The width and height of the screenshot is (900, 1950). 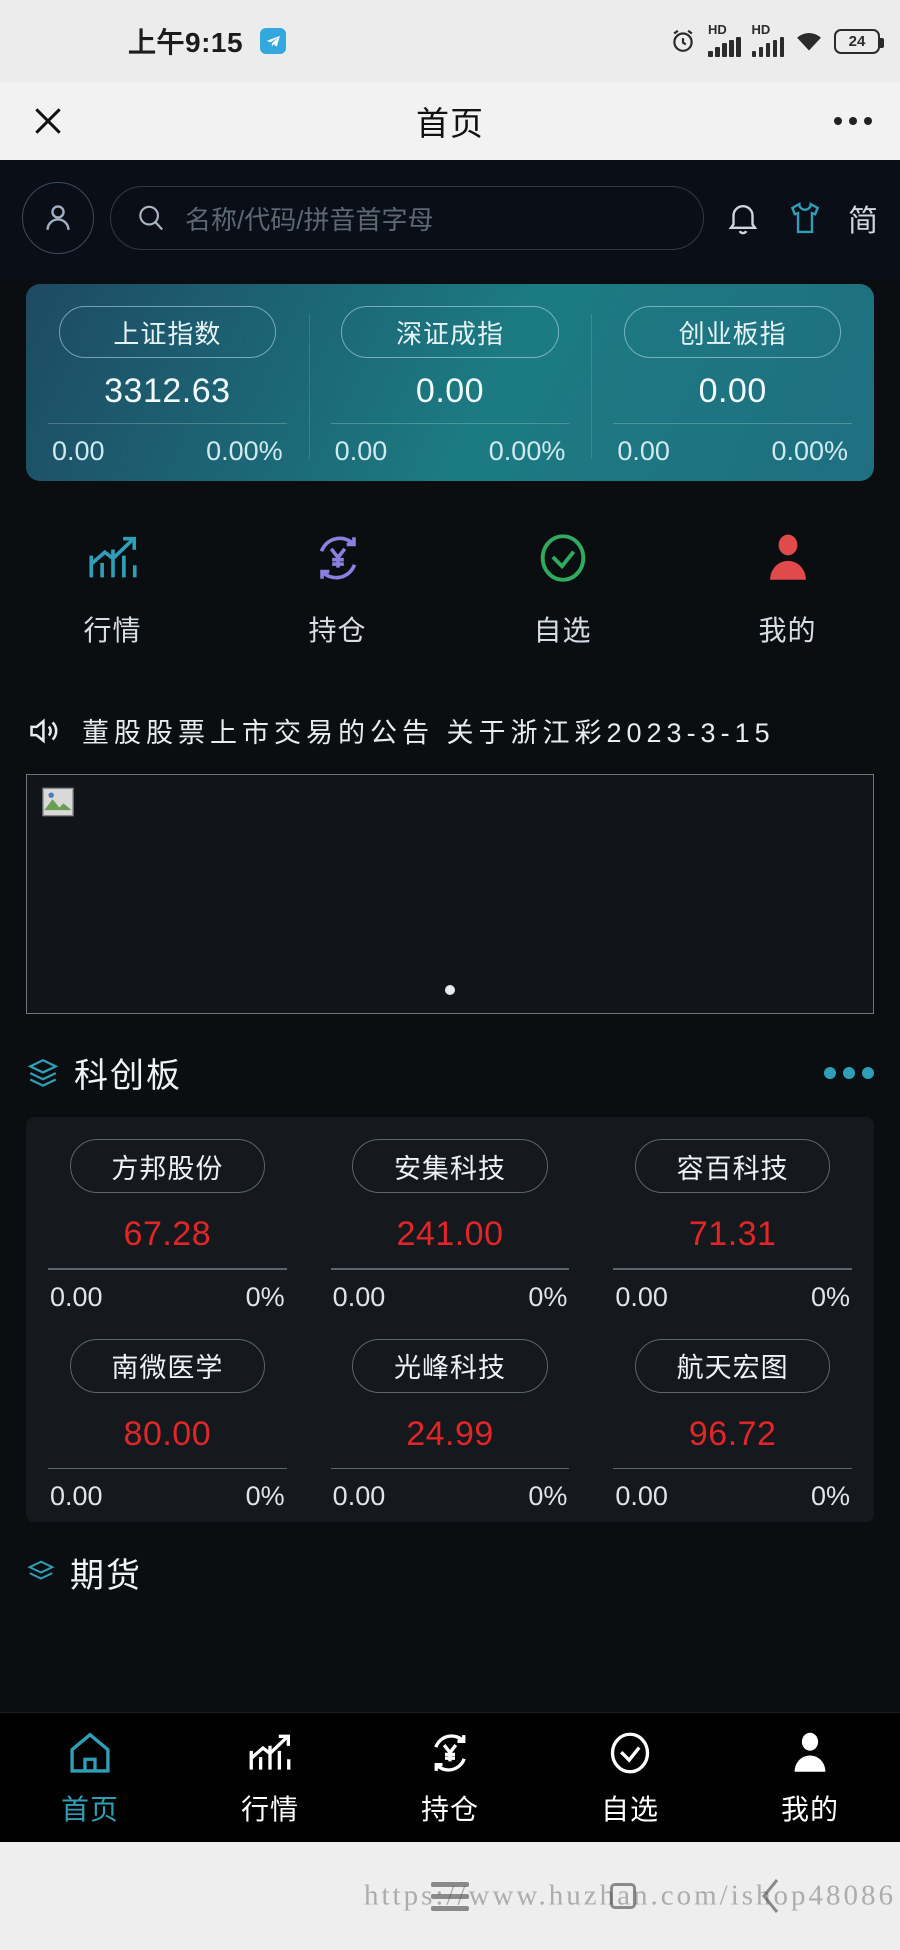 What do you see at coordinates (450, 1365) in the screenshot?
I see `stock-name: 光峰科技` at bounding box center [450, 1365].